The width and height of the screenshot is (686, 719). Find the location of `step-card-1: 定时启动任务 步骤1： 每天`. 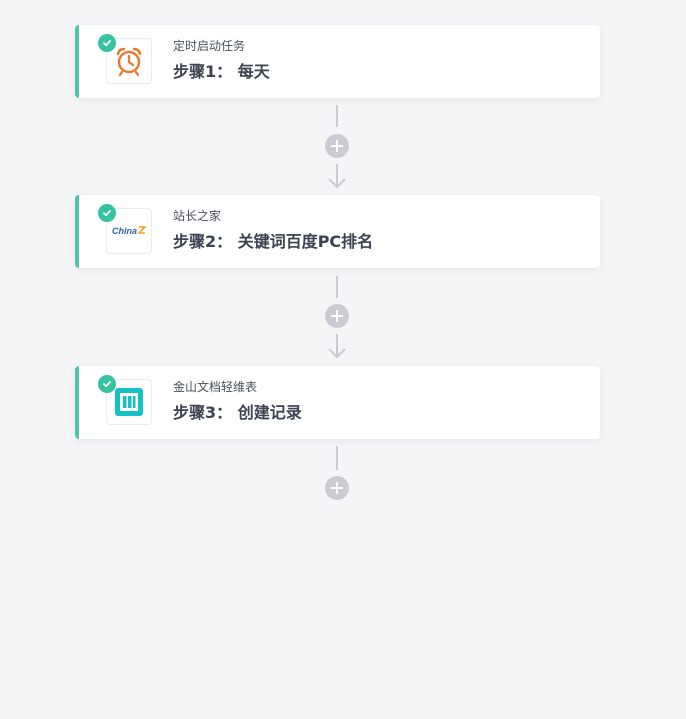

step-card-1: 定时启动任务 步骤1： 每天 is located at coordinates (337, 61).